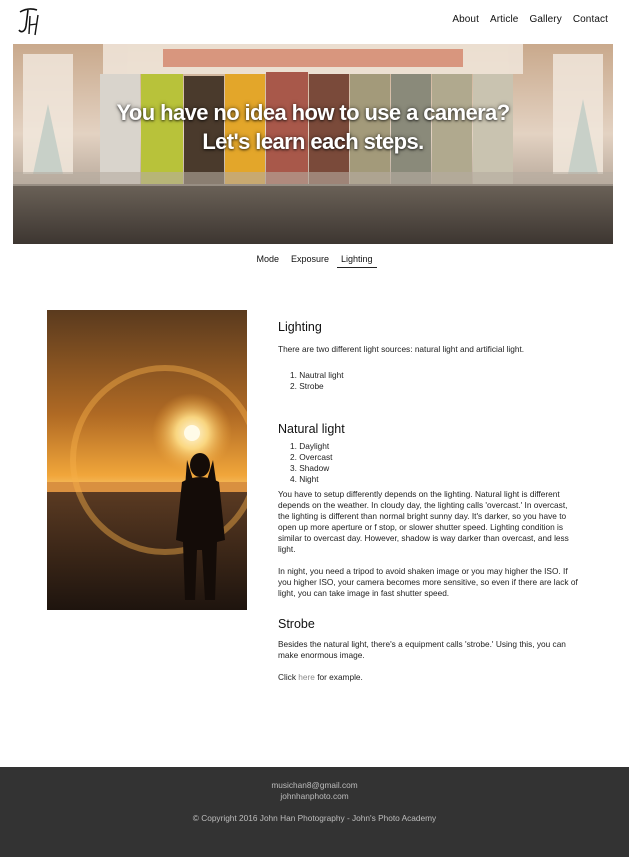 The height and width of the screenshot is (857, 629). Describe the element at coordinates (314, 22) in the screenshot. I see `site-header: About Article Gallery Contact` at that location.